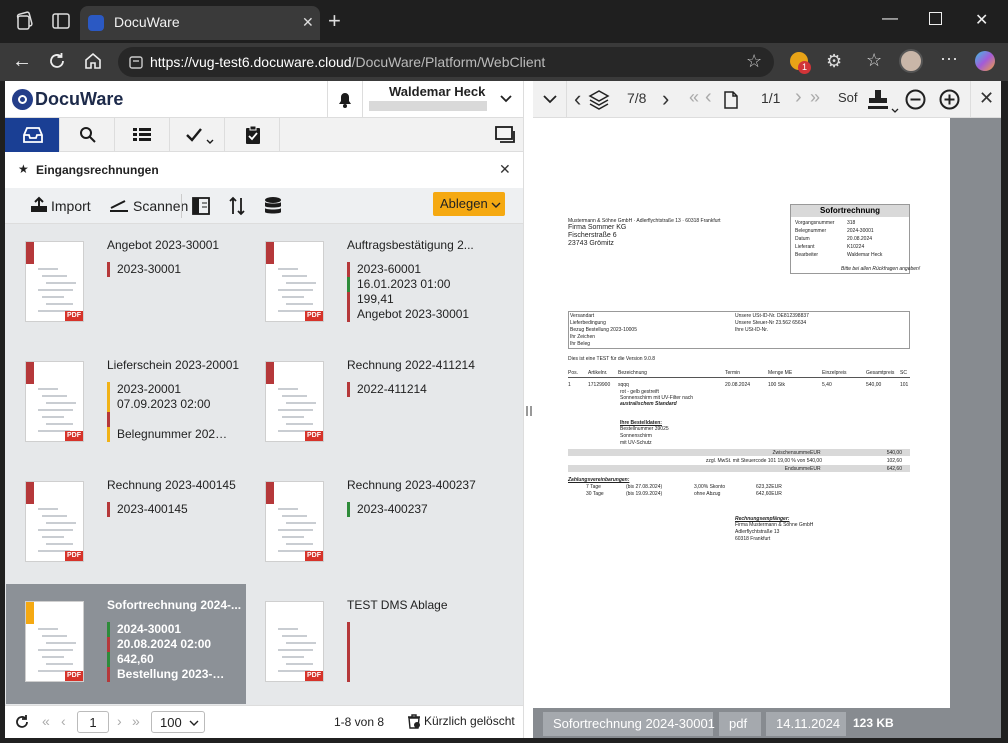 The width and height of the screenshot is (1008, 743). What do you see at coordinates (87, 135) in the screenshot?
I see `nav-search-button` at bounding box center [87, 135].